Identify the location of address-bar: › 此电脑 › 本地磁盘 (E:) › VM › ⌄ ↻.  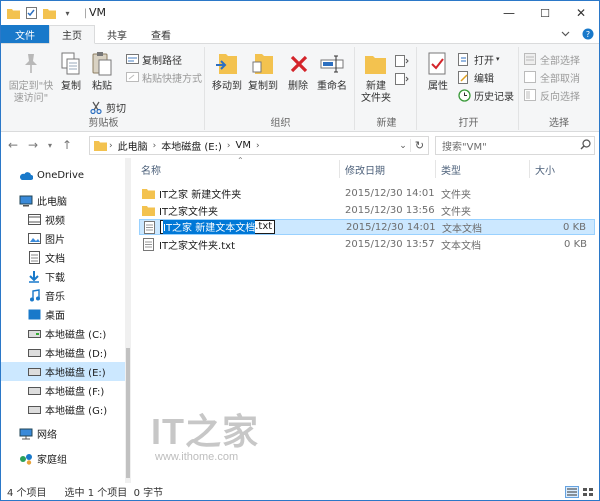
(259, 145).